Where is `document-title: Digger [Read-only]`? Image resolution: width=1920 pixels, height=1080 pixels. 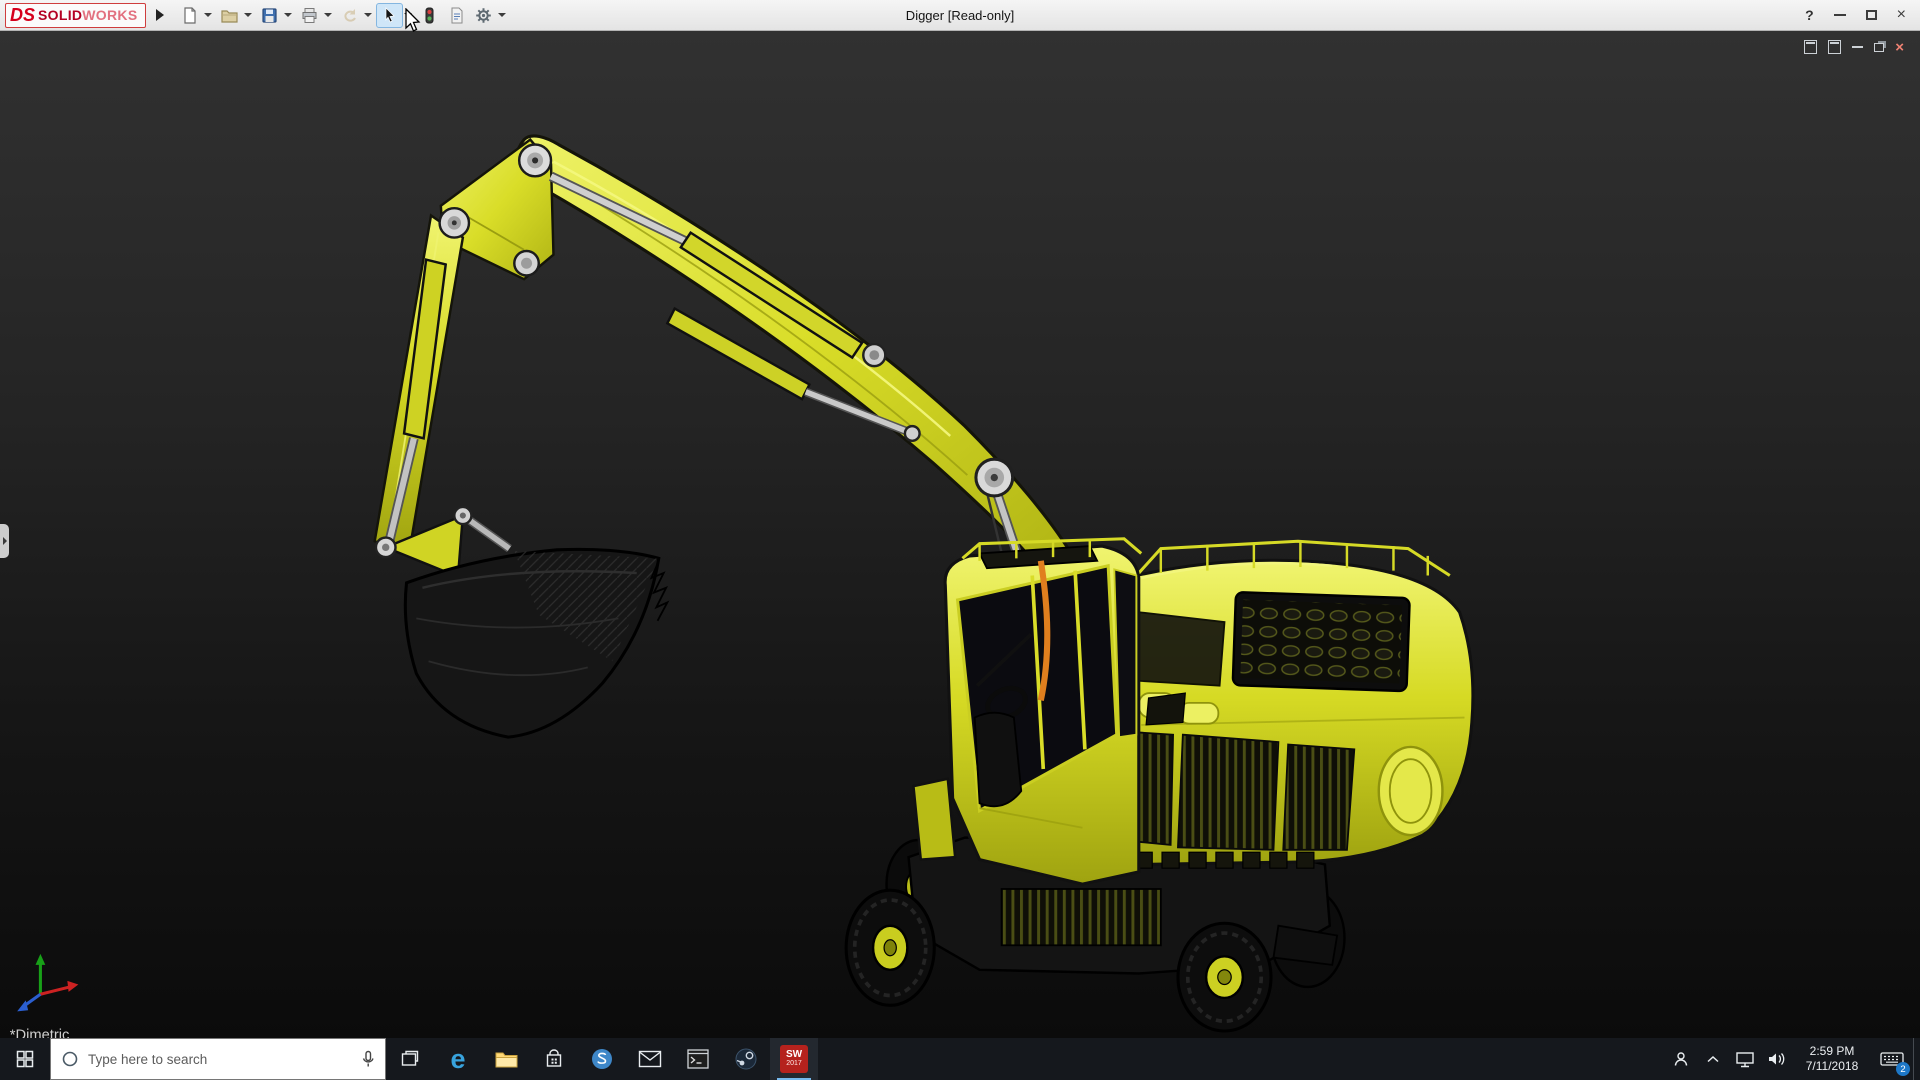
document-title: Digger [Read-only] is located at coordinates (960, 15).